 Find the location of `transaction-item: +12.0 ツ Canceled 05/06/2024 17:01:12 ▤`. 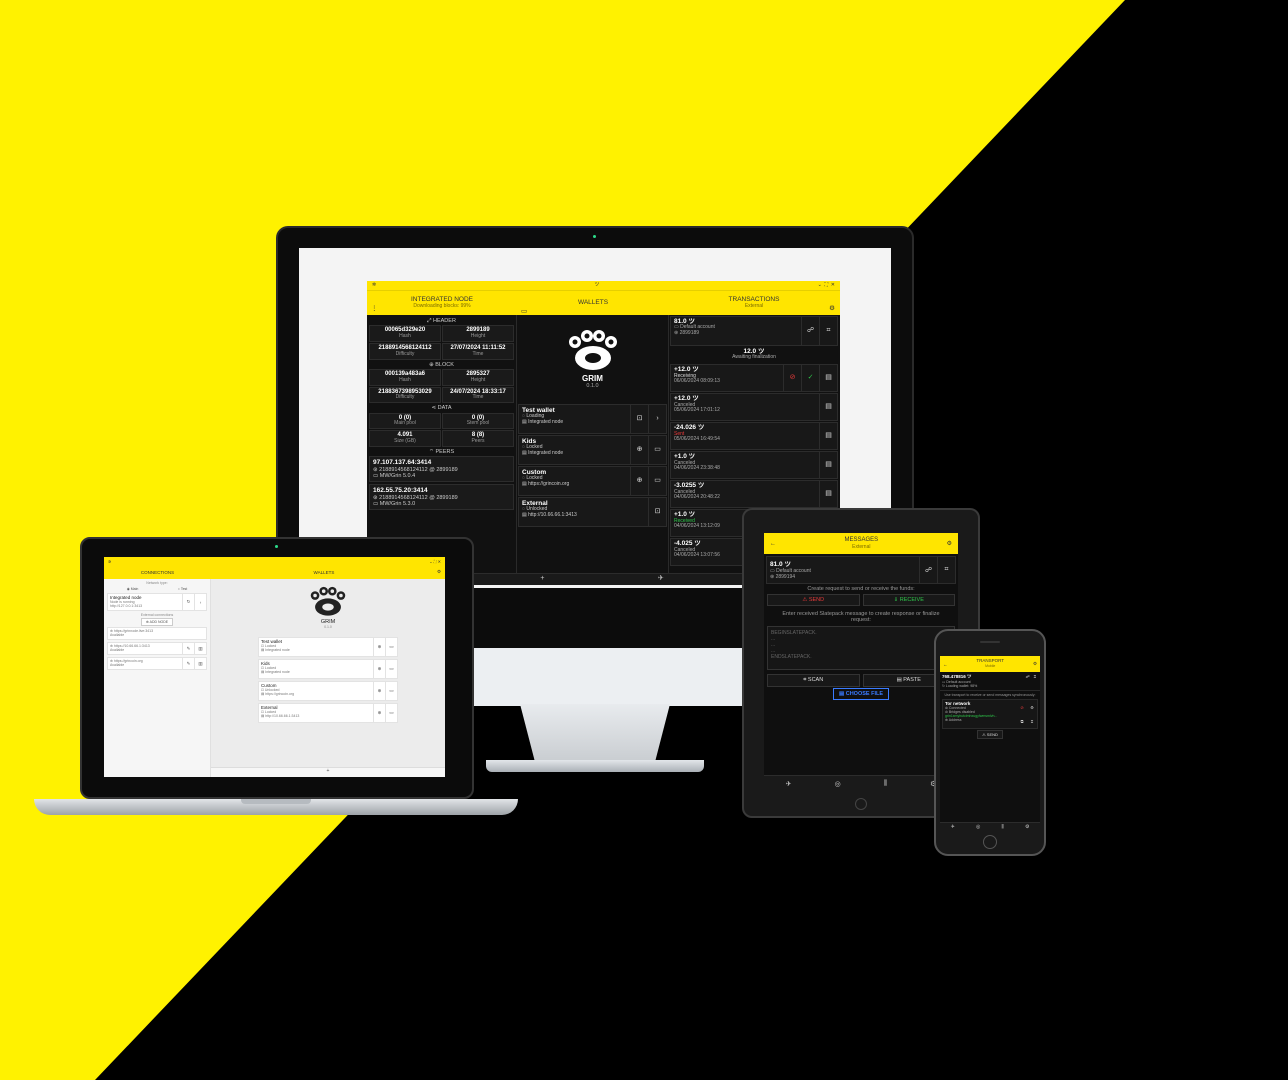

transaction-item: +12.0 ツ Canceled 05/06/2024 17:01:12 ▤ is located at coordinates (754, 407).